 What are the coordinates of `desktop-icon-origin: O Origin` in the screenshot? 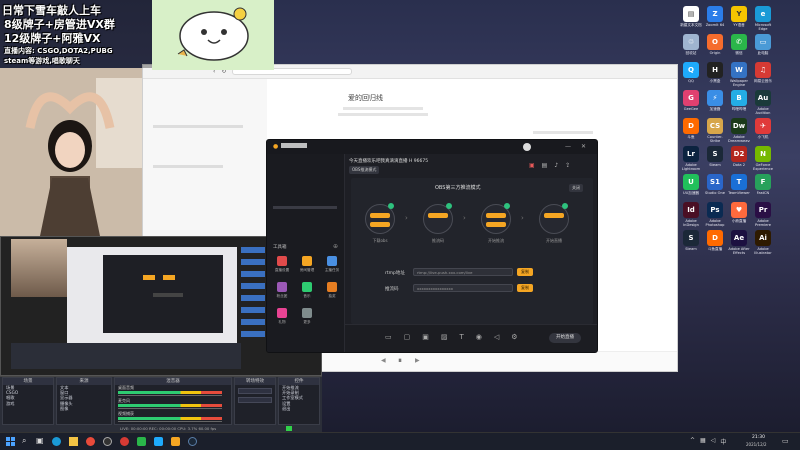 It's located at (715, 46).